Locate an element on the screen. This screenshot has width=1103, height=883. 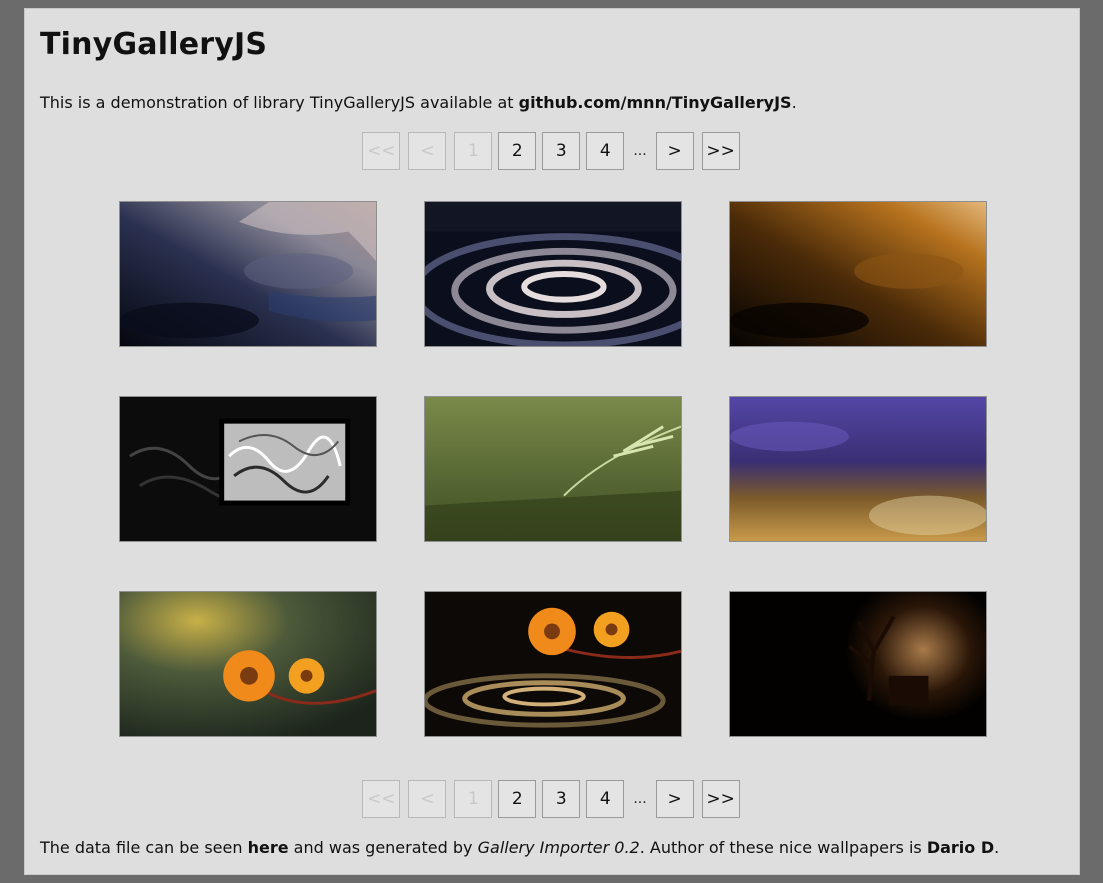
thumb-silver-ripples is located at coordinates (553, 274).